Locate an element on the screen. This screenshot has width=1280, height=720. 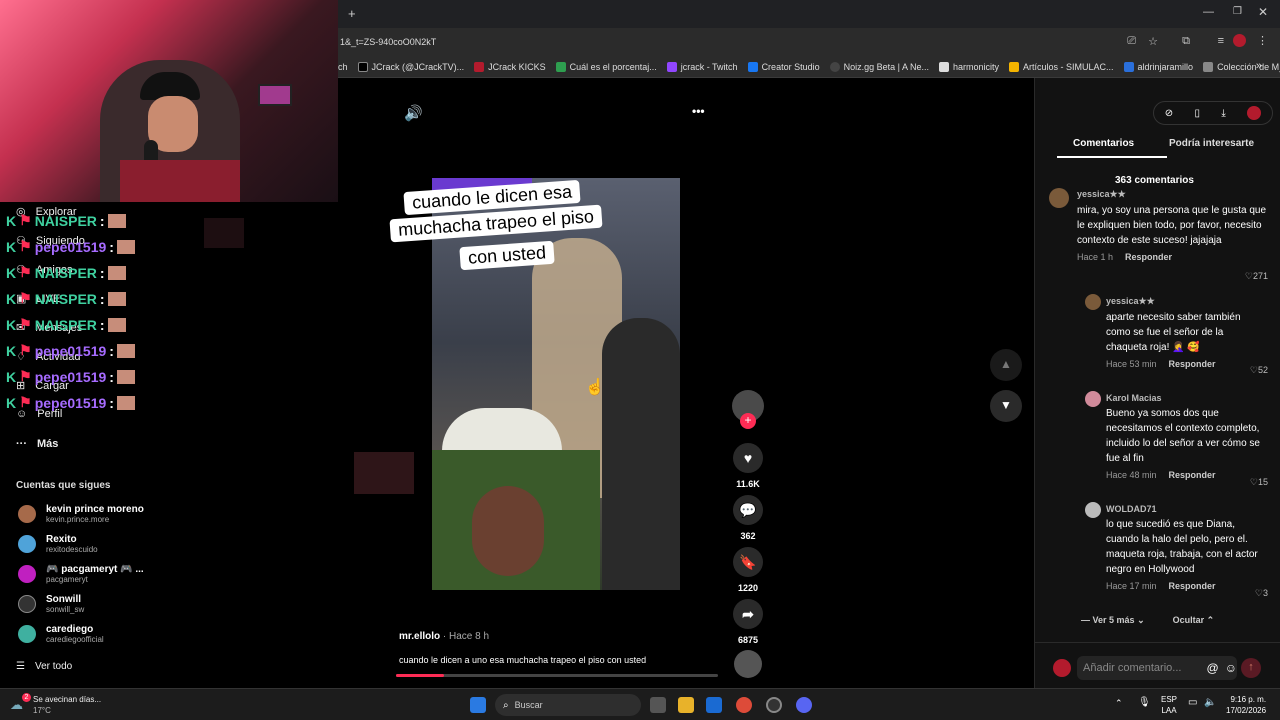
chrome-menu-icon: ⋮ is located at coordinates (1262, 40).